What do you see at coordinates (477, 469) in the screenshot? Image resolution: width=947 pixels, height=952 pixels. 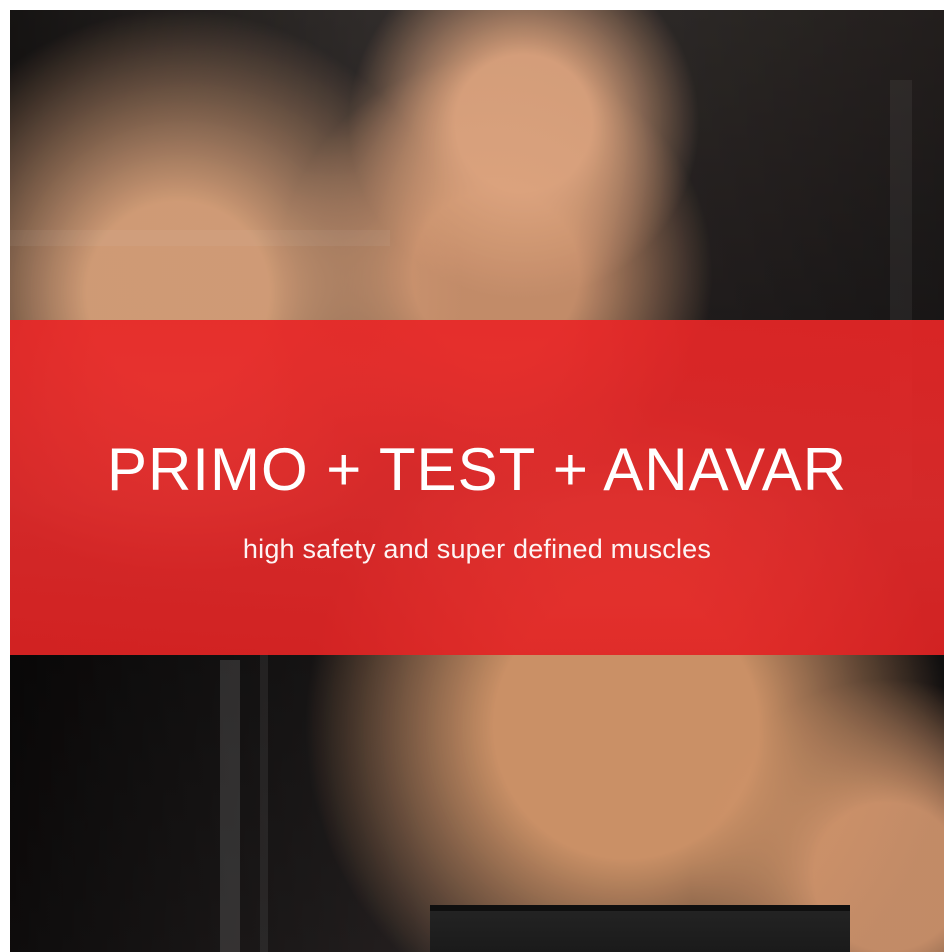 I see `headline-text: PRIMO + TEST + ANAVAR` at bounding box center [477, 469].